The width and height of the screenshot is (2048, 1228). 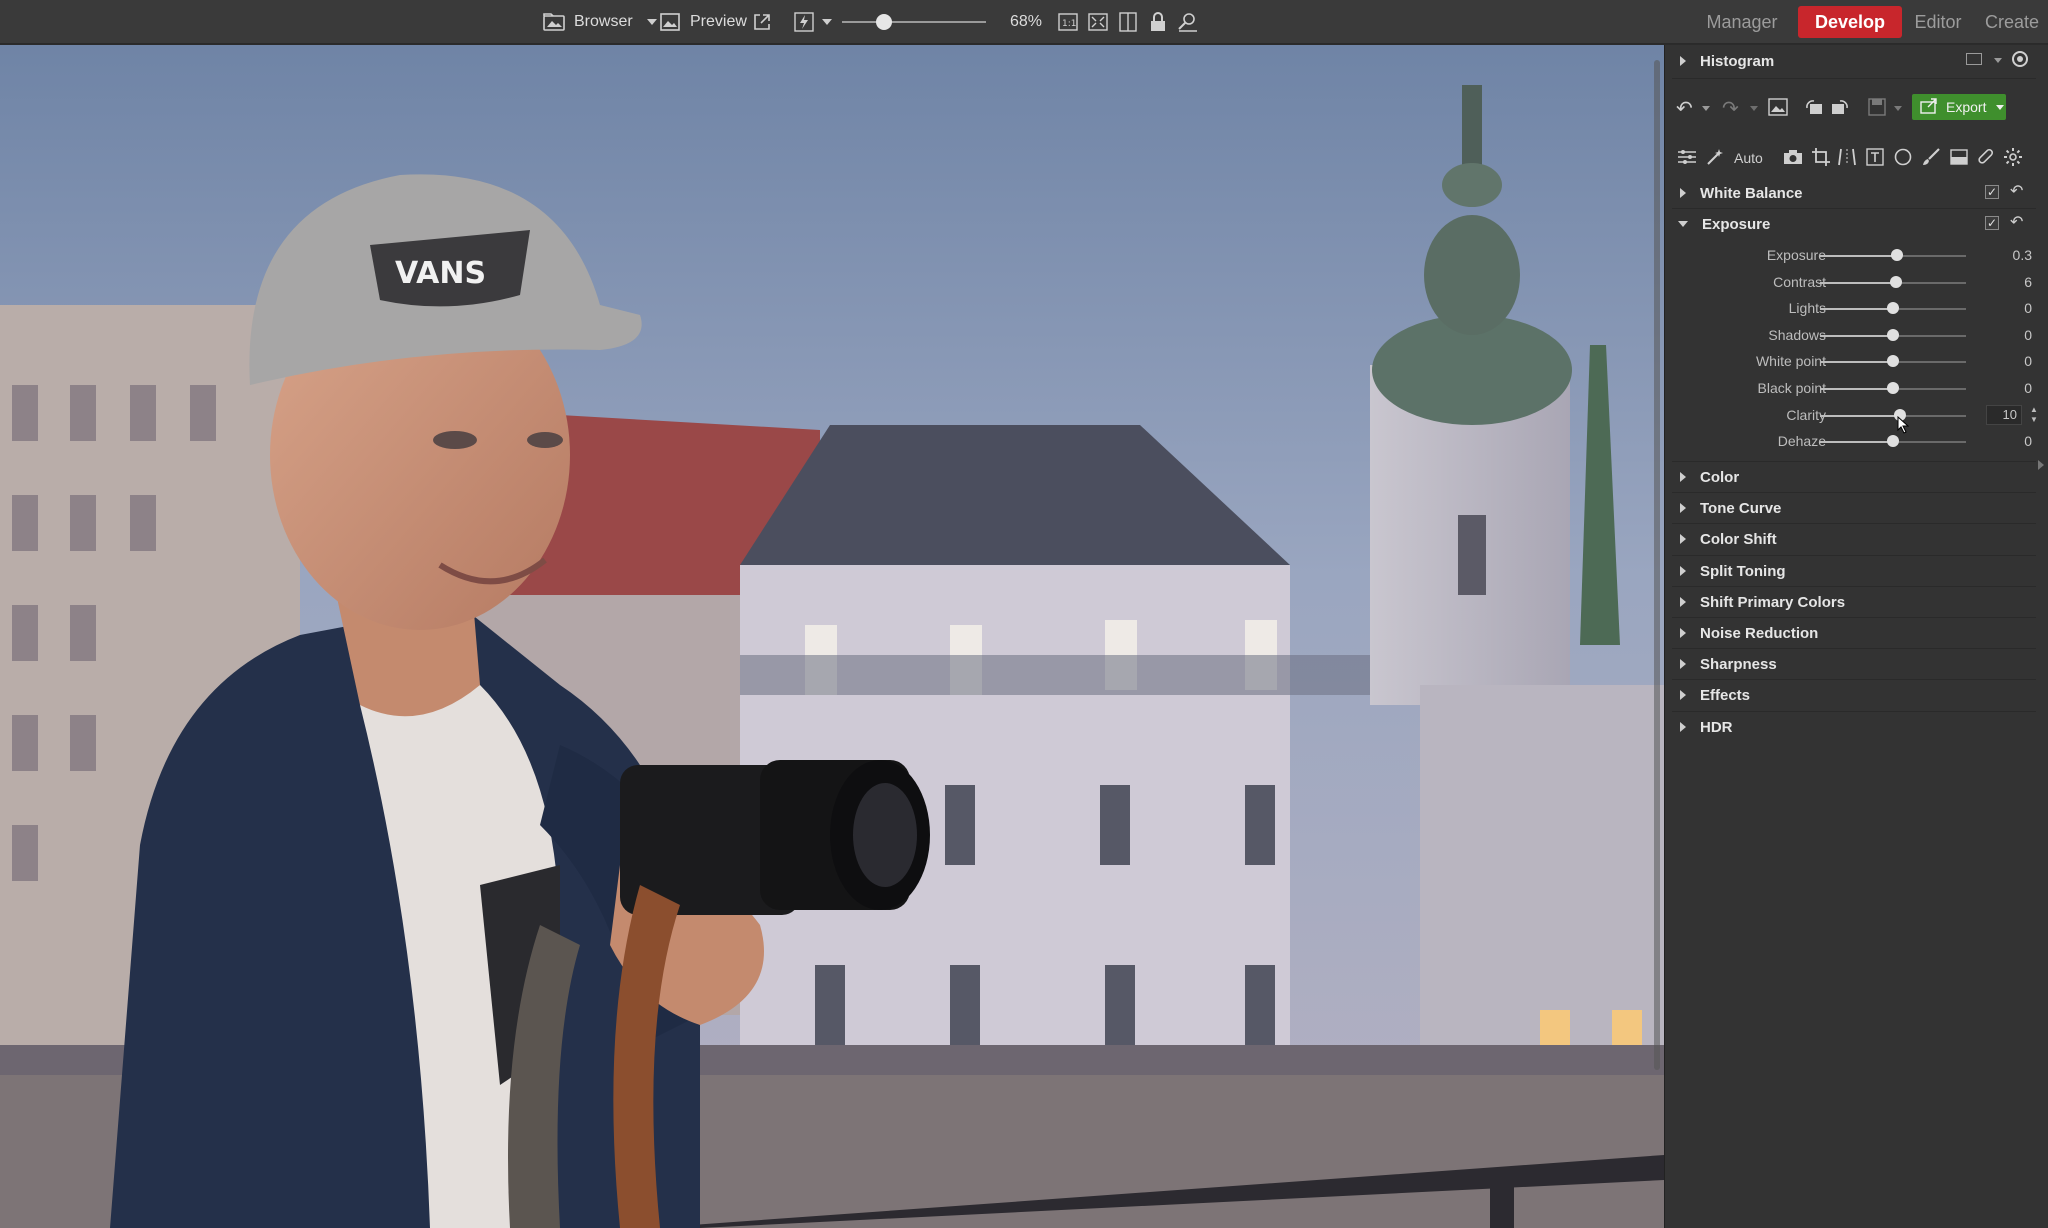 What do you see at coordinates (2028, 282) in the screenshot?
I see `slider-value: 6` at bounding box center [2028, 282].